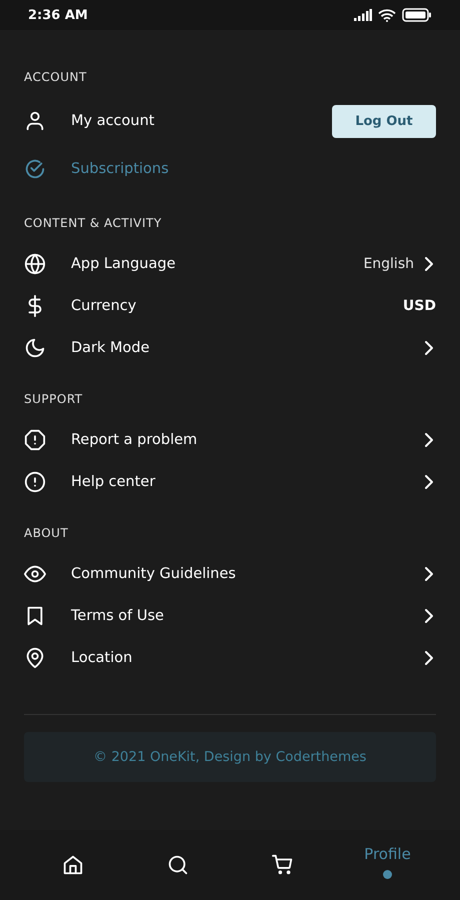  I want to click on setting-value: USD, so click(419, 306).